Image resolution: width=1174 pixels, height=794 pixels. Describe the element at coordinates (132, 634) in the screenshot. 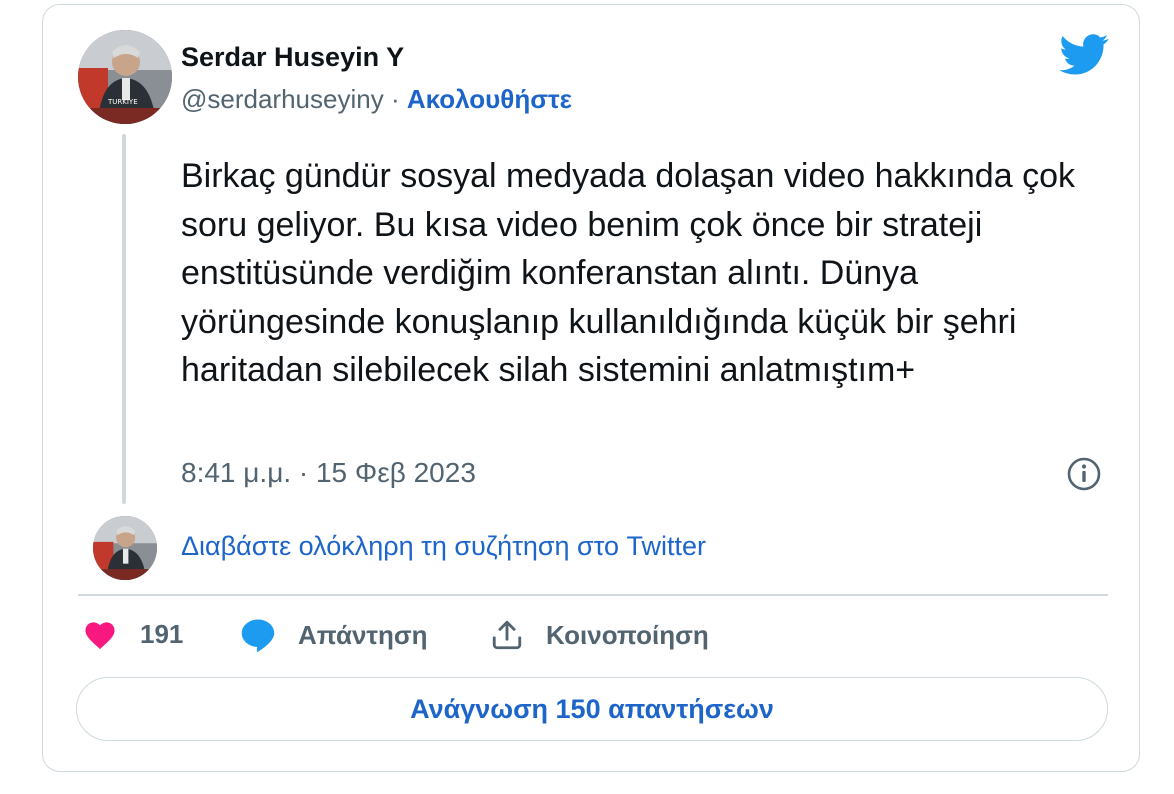

I see `like-button: 191` at that location.